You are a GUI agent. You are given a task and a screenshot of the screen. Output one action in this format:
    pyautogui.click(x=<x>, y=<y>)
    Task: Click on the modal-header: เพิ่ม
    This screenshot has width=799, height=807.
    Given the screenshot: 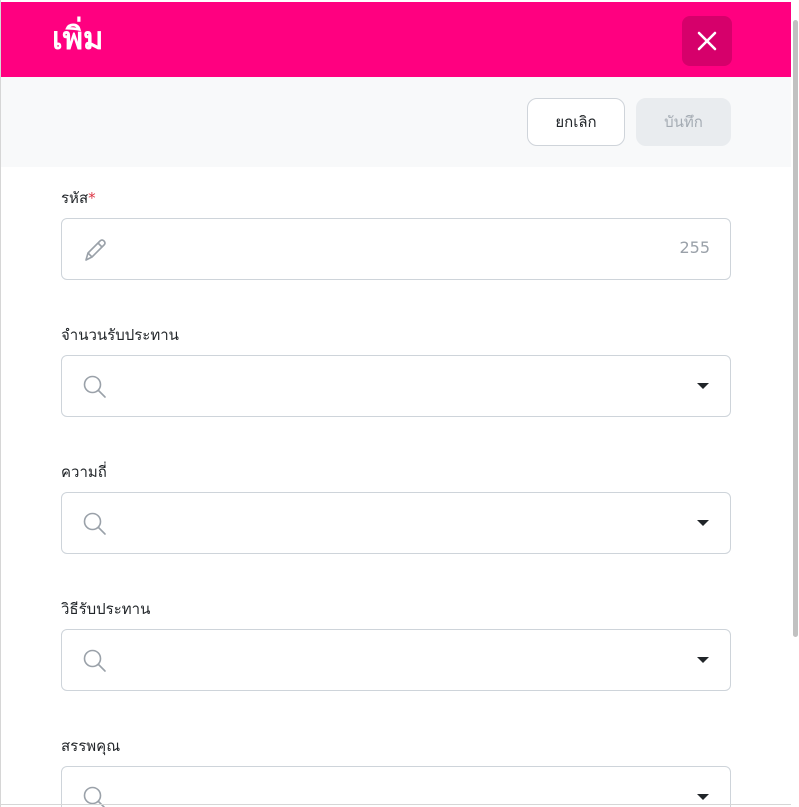 What is the action you would take?
    pyautogui.click(x=396, y=39)
    